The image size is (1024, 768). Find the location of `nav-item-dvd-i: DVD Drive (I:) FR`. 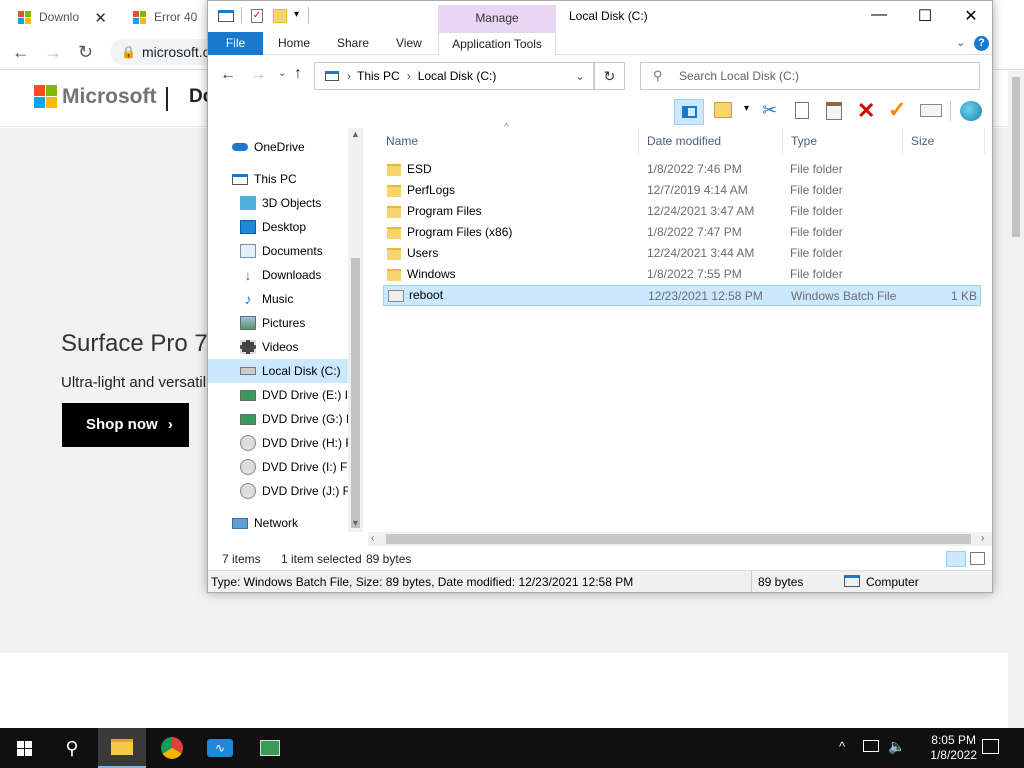

nav-item-dvd-i: DVD Drive (I:) FR is located at coordinates (278, 467).